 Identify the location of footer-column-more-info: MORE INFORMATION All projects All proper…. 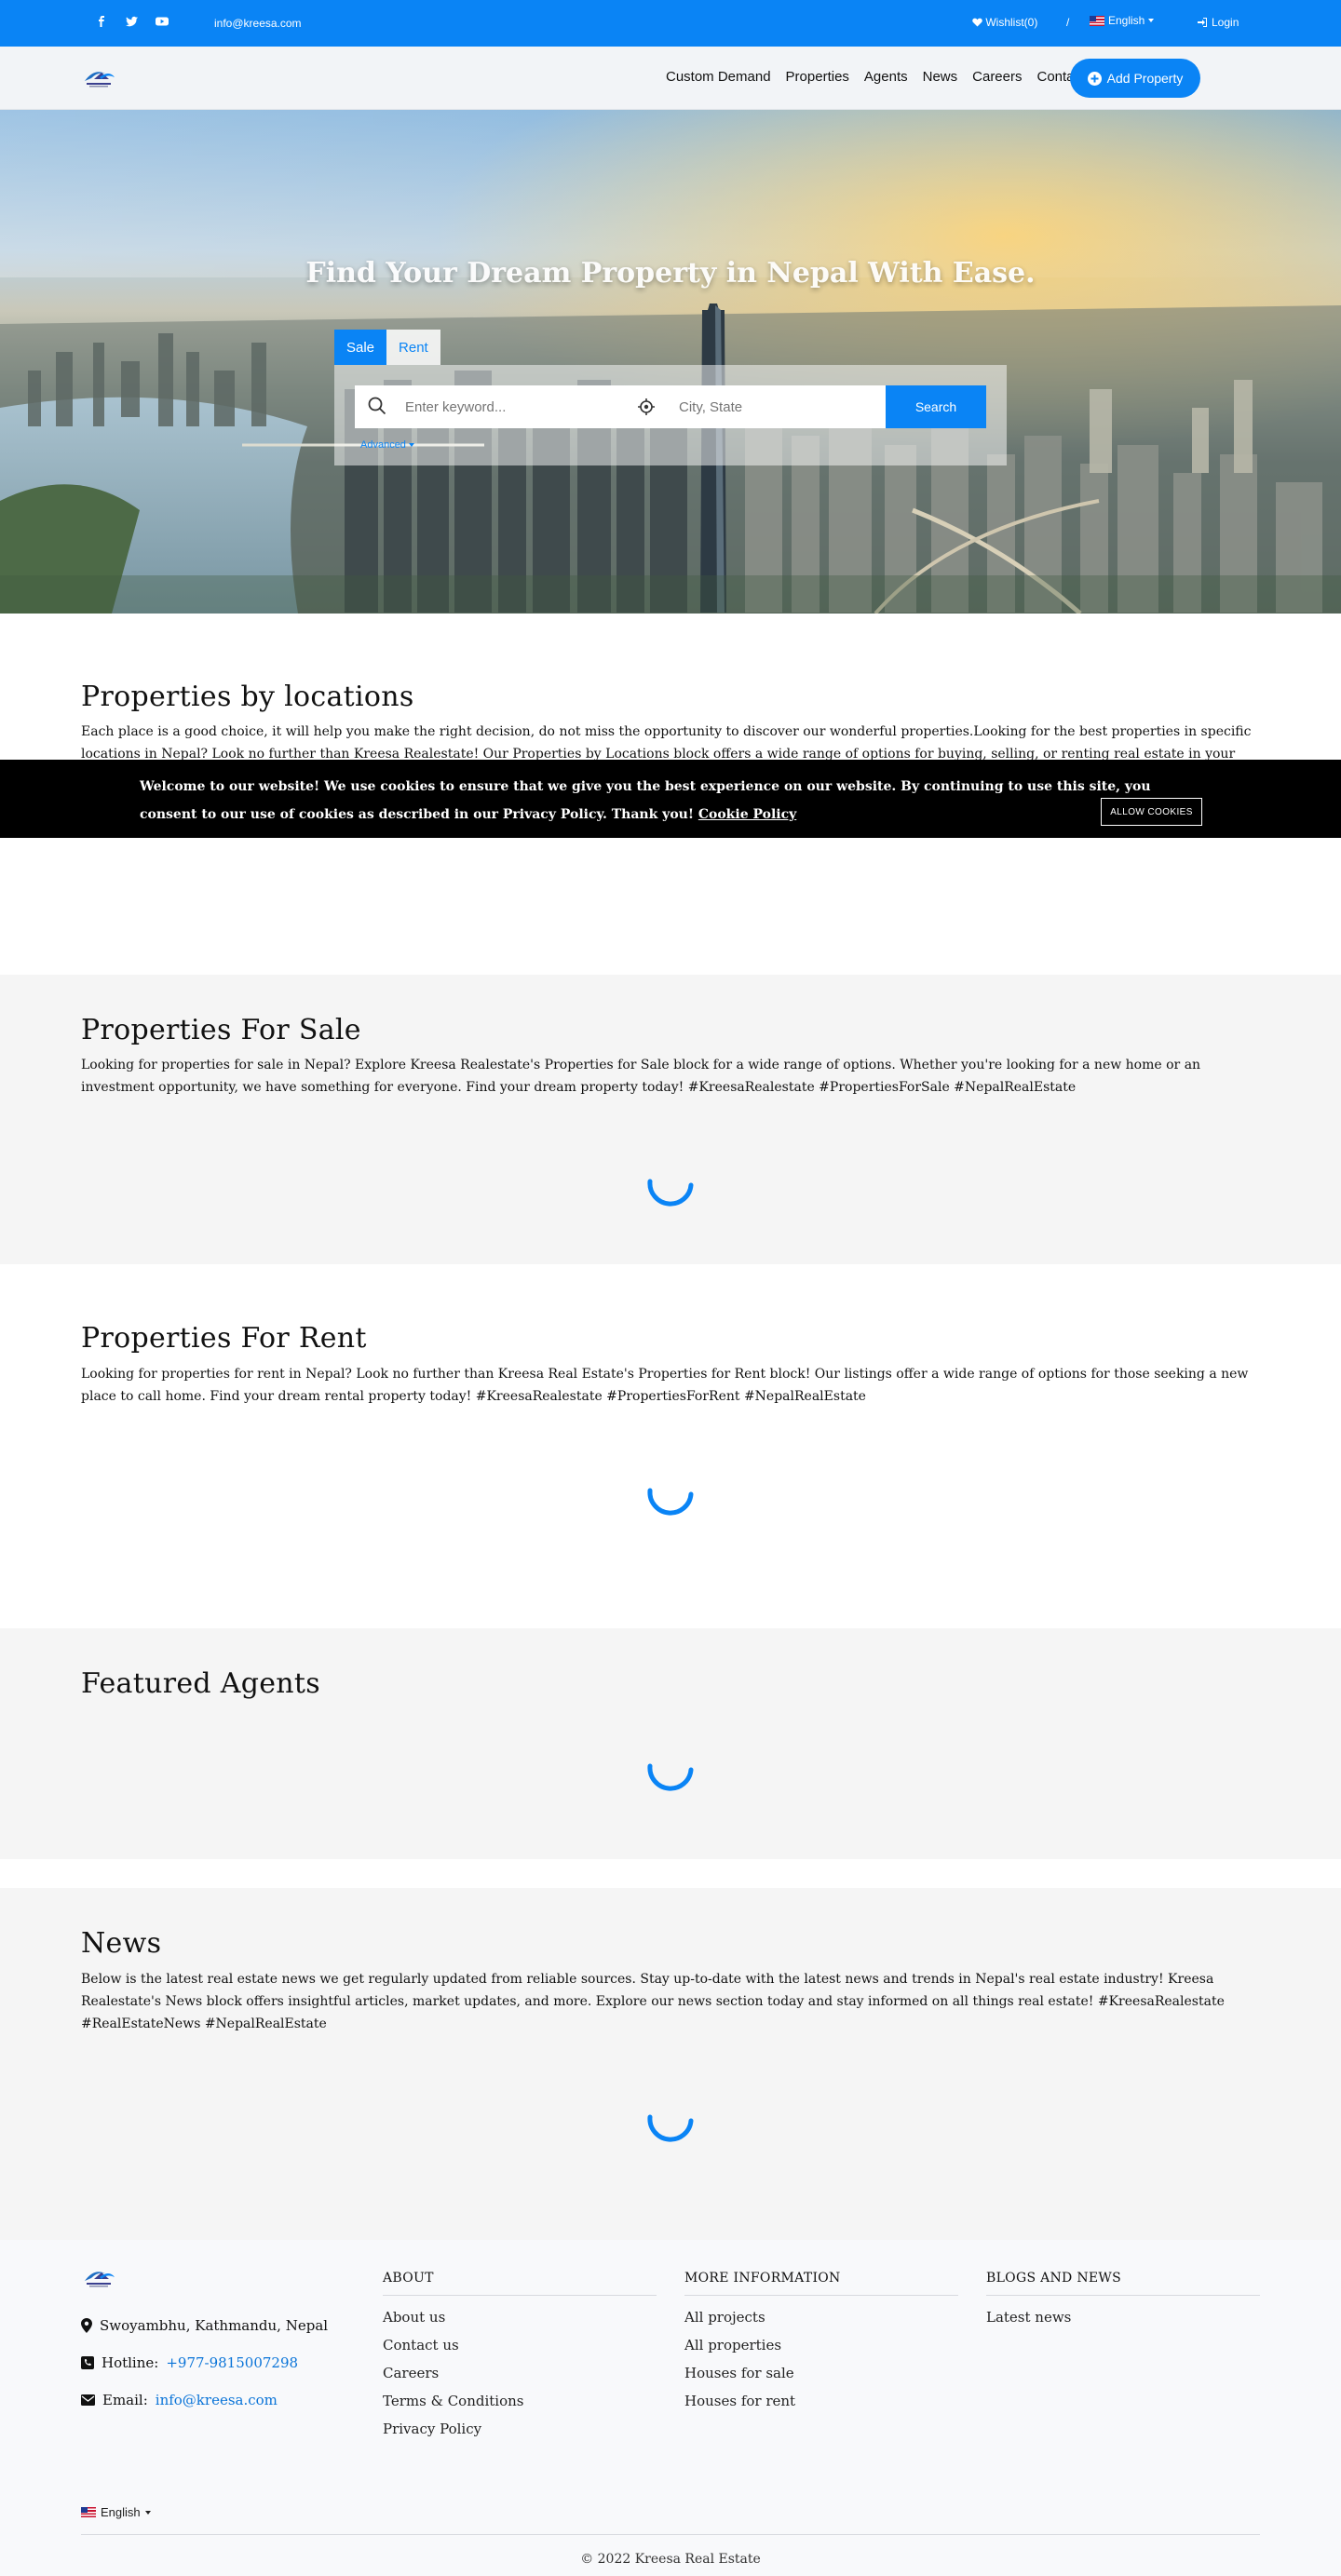
(821, 2346).